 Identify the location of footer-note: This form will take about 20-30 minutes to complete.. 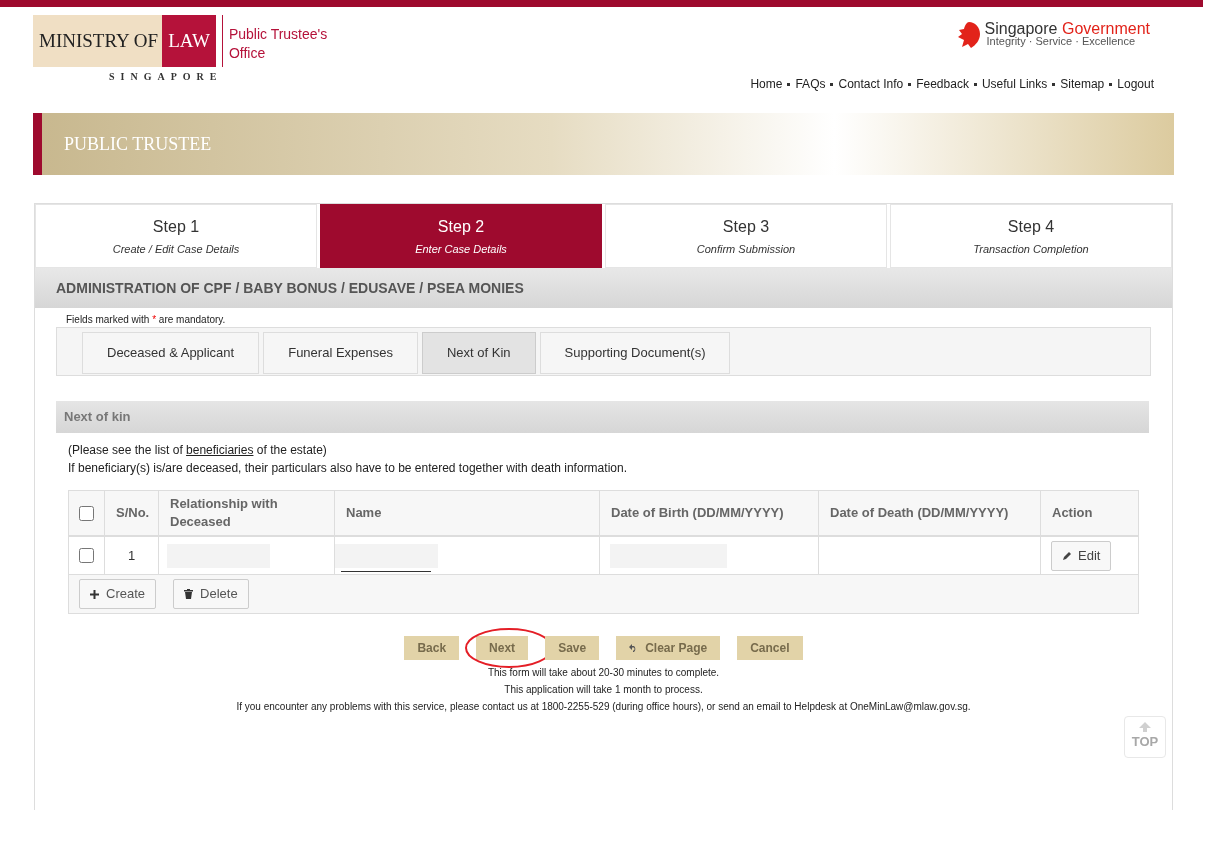
(603, 673).